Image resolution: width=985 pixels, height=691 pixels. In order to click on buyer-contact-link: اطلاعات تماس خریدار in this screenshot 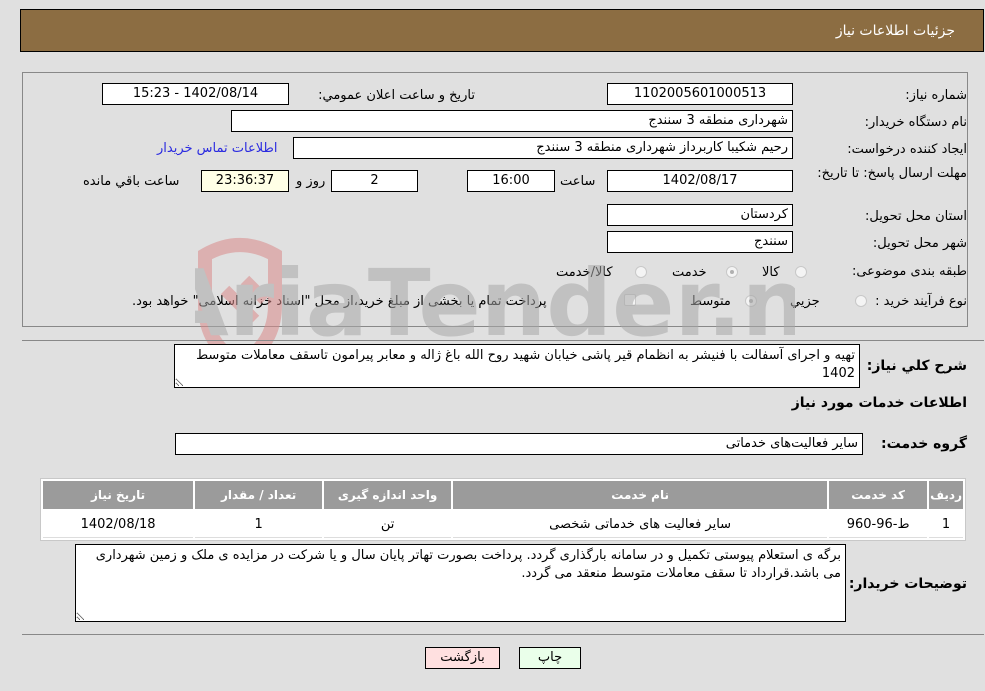, I will do `click(217, 148)`.